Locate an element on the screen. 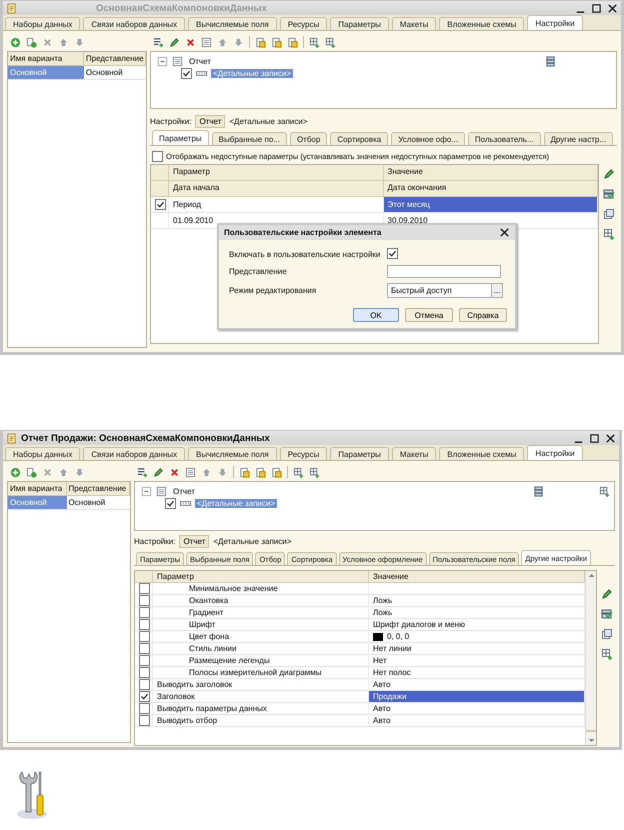  scroll-down-icon is located at coordinates (591, 740).